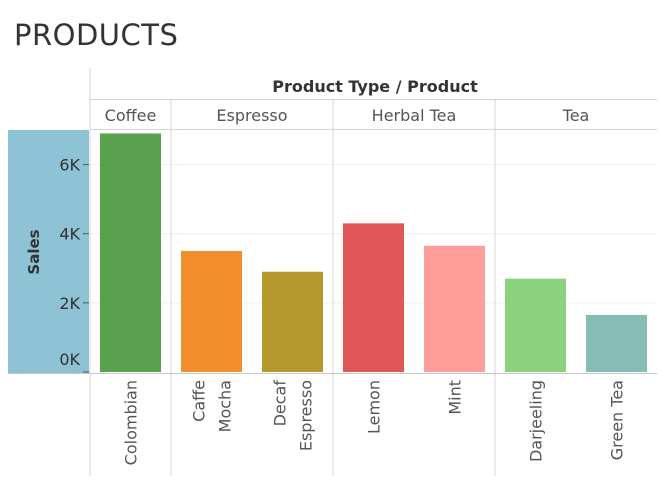  What do you see at coordinates (374, 407) in the screenshot?
I see `product-label: Lemon` at bounding box center [374, 407].